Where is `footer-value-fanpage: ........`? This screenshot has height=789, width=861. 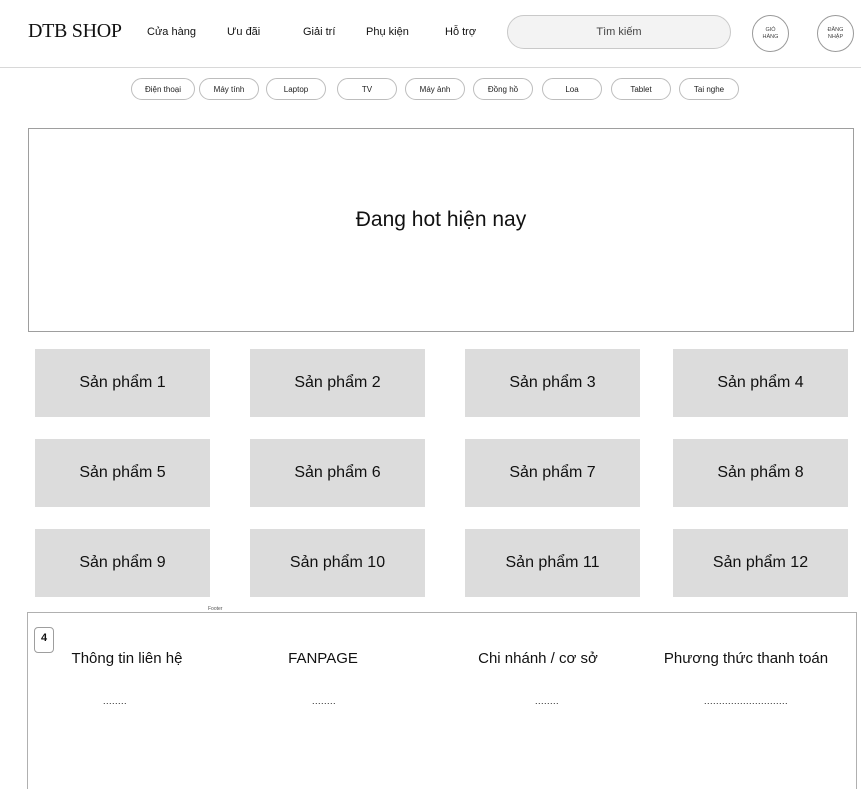
footer-value-fanpage: ........ is located at coordinates (324, 701).